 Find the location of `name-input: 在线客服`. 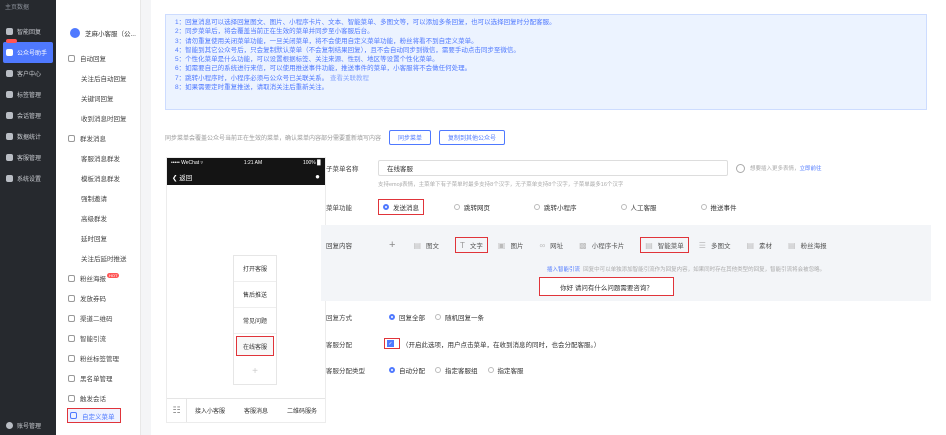

name-input: 在线客服 is located at coordinates (553, 168).